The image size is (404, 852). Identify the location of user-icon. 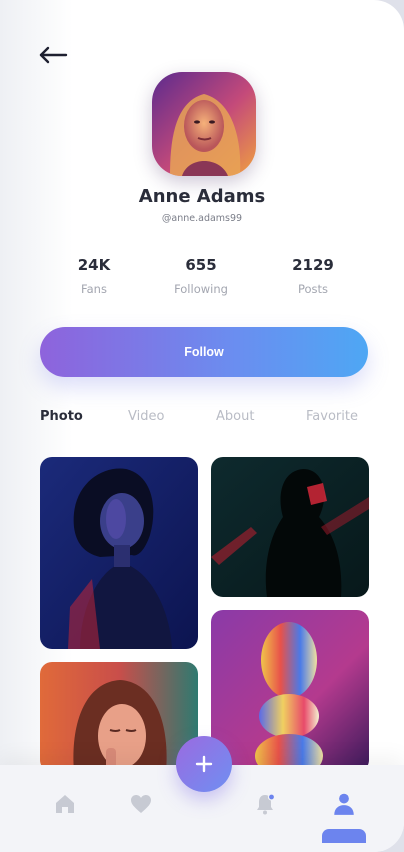
(344, 804).